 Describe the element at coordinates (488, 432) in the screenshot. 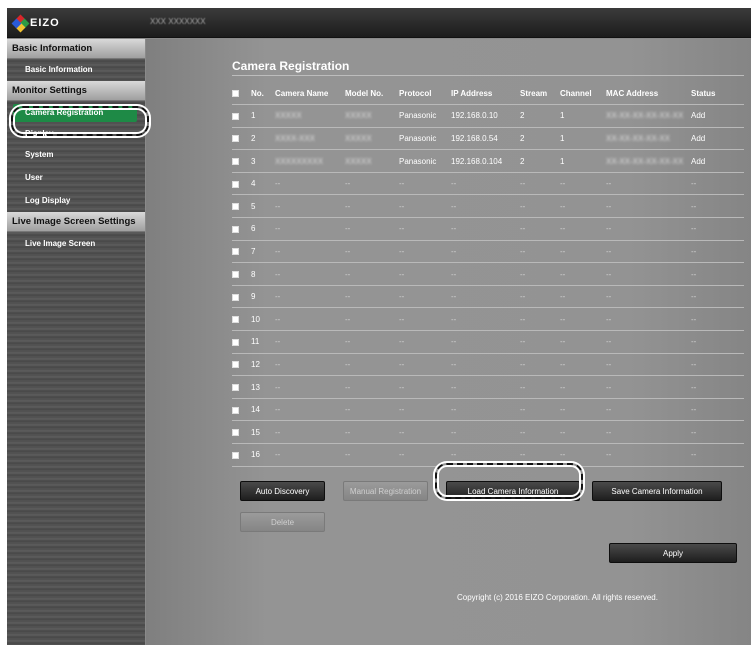

I see `table-row: 15 -- -- -- -- -- -- -- --` at that location.